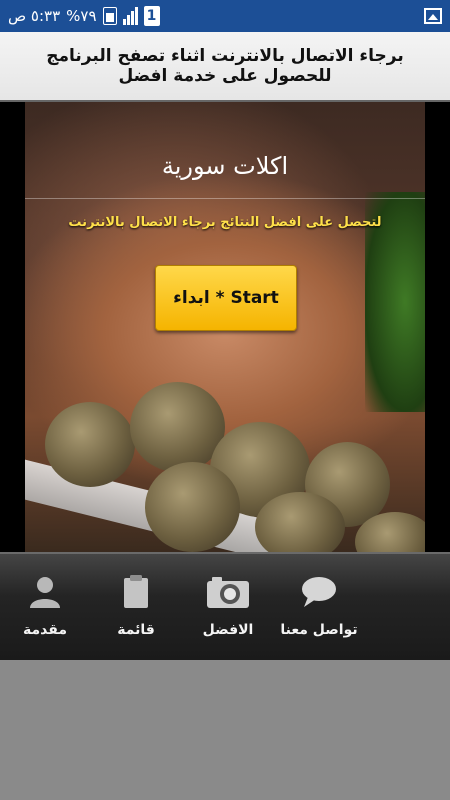 The image size is (450, 800). What do you see at coordinates (130, 16) in the screenshot?
I see `signal-icon` at bounding box center [130, 16].